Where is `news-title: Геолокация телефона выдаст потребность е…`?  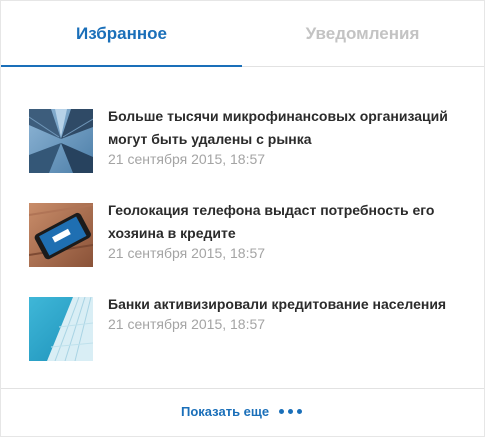
news-title: Геолокация телефона выдаст потребность е… is located at coordinates (283, 222).